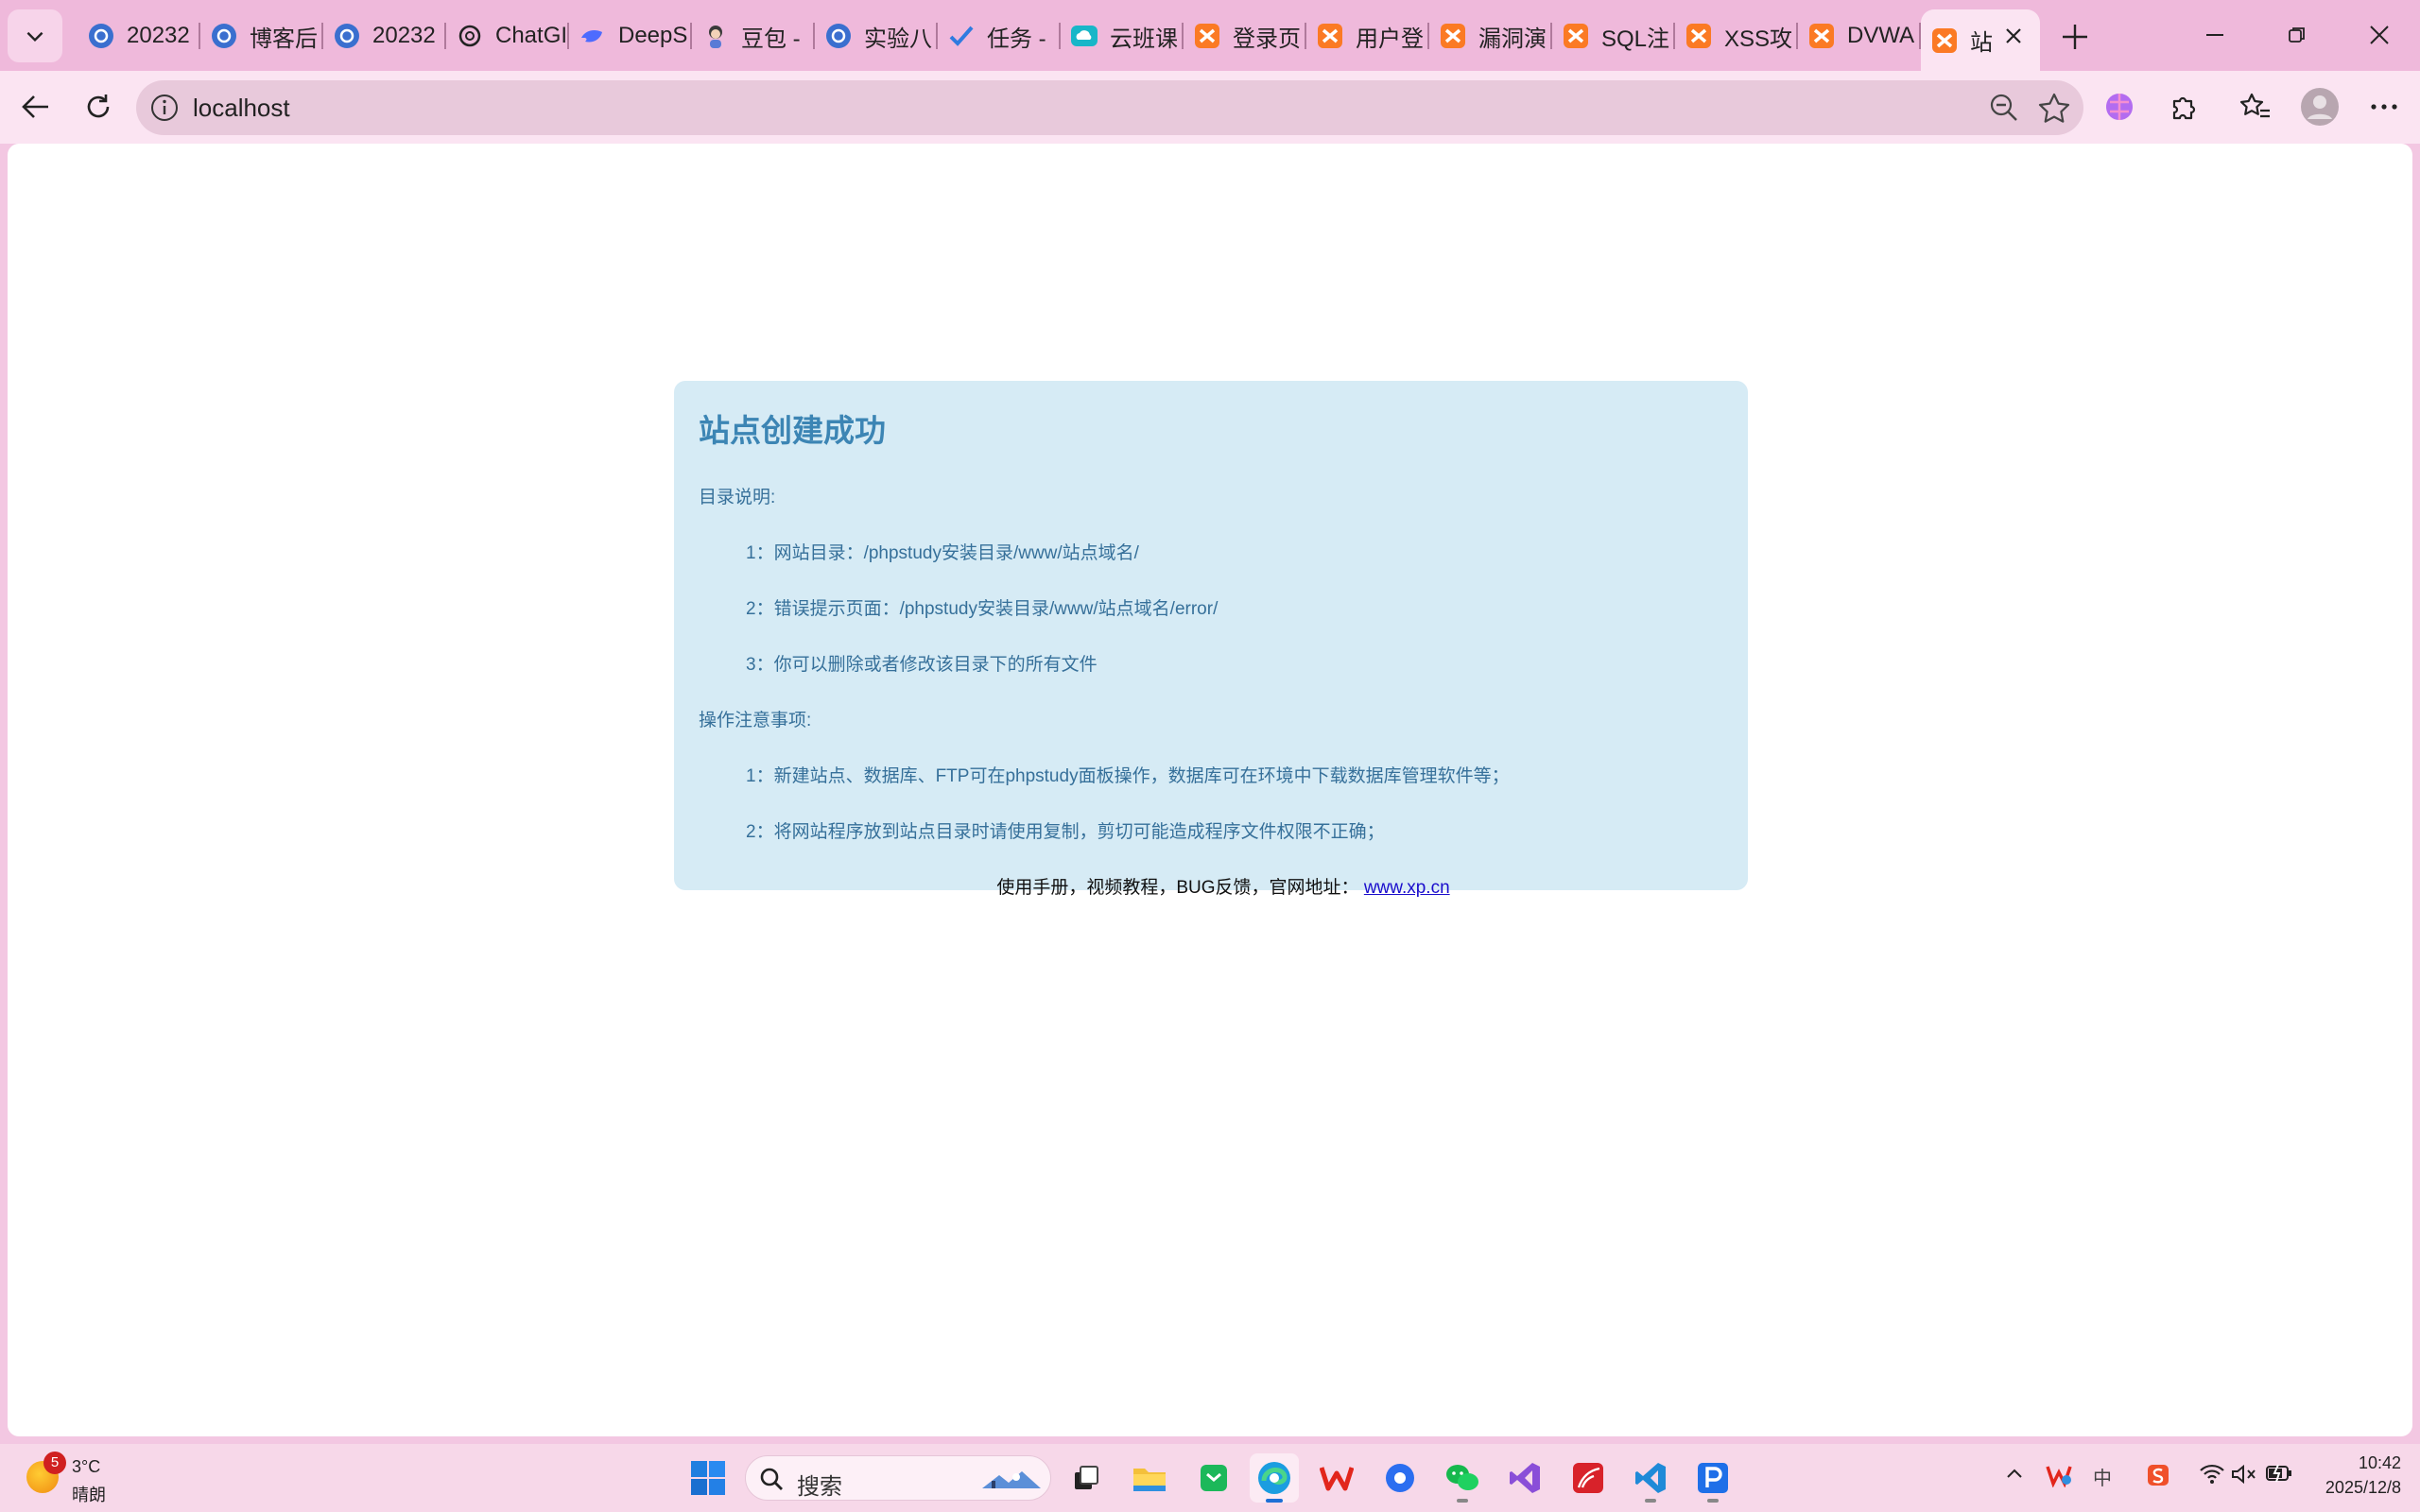 The height and width of the screenshot is (1512, 2420). I want to click on folder-icon, so click(1149, 1480).